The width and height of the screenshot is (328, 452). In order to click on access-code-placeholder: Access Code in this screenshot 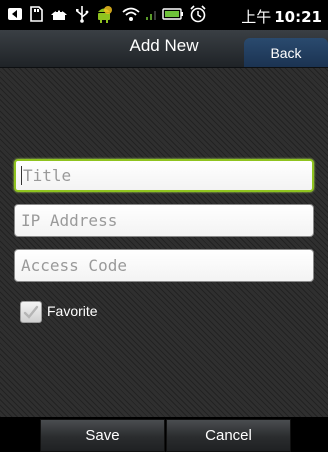, I will do `click(74, 265)`.